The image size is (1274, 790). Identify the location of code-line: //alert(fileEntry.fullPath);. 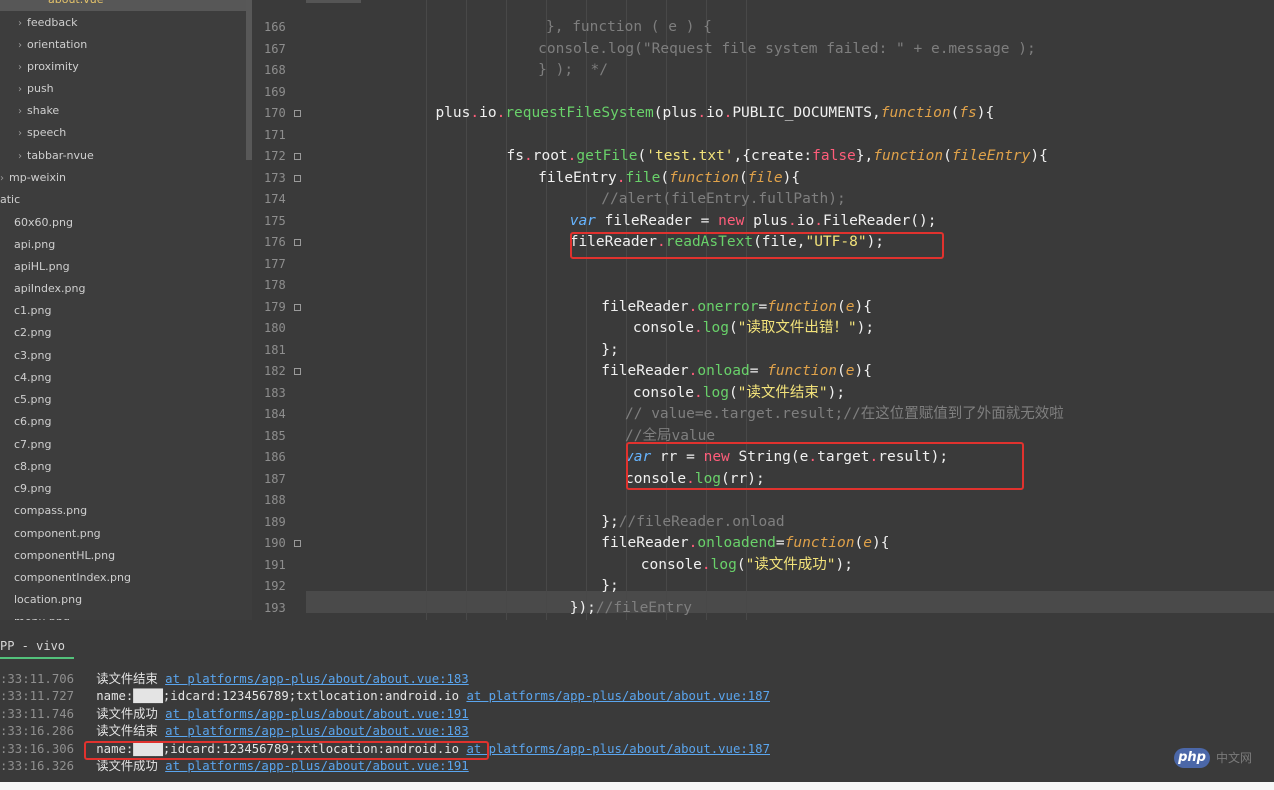
(723, 200).